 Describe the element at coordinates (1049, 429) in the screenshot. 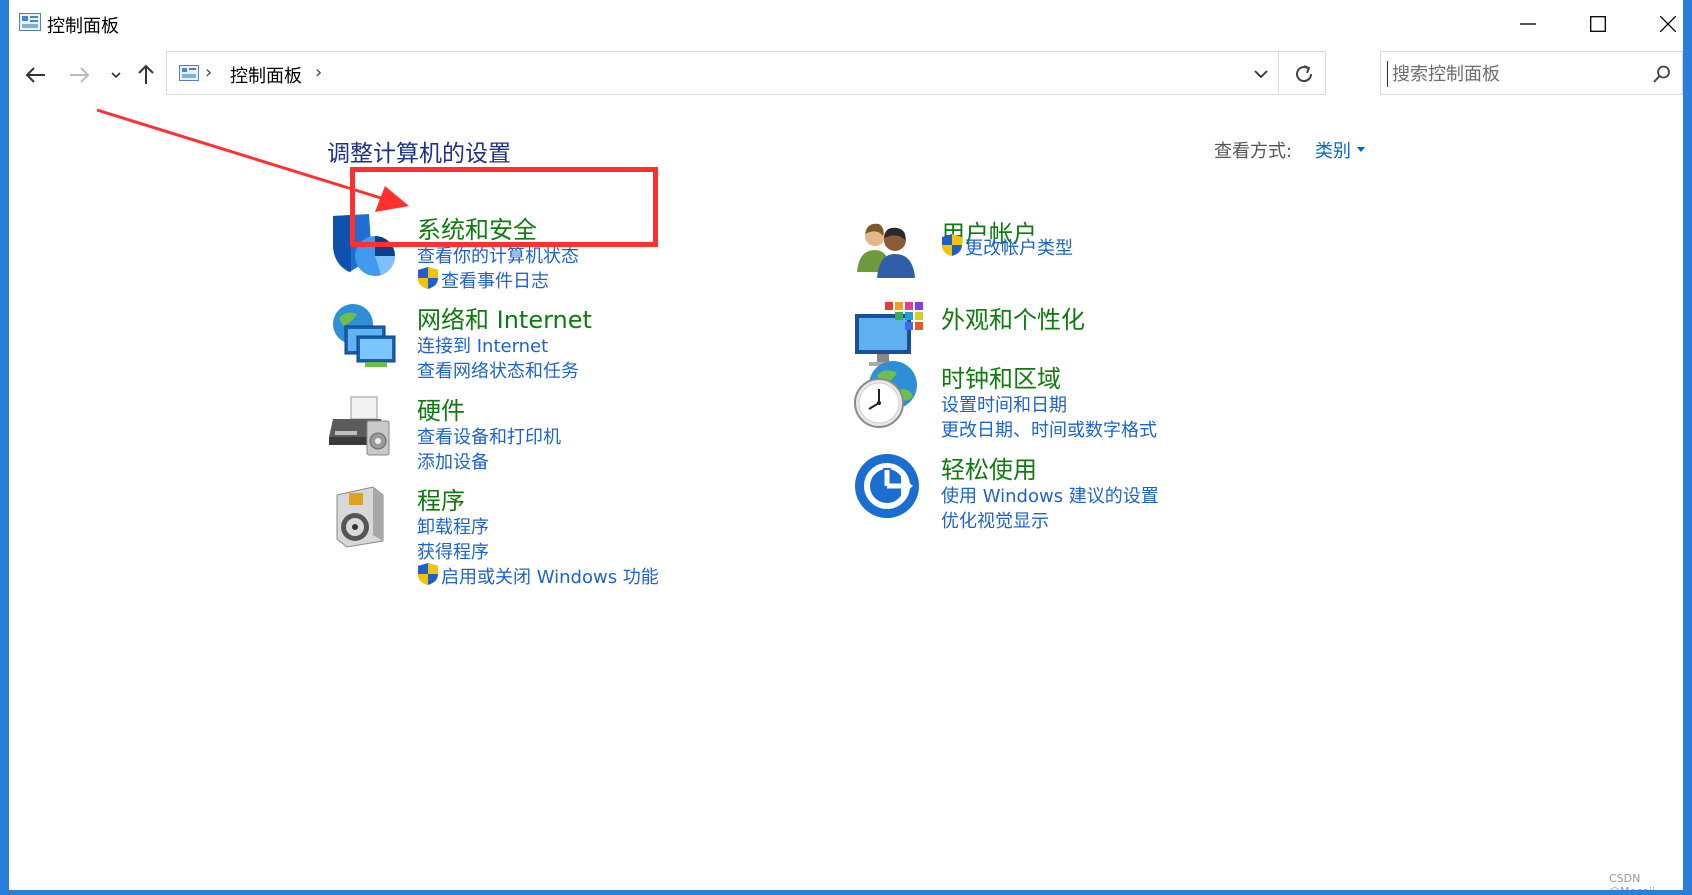

I see `link-change-formats: 更改日期、时间或数字格式` at that location.